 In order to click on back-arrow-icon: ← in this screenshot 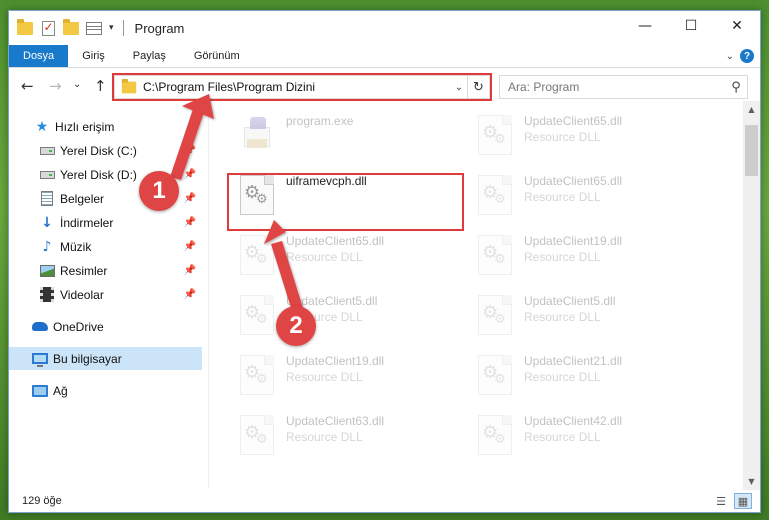, I will do `click(27, 86)`.